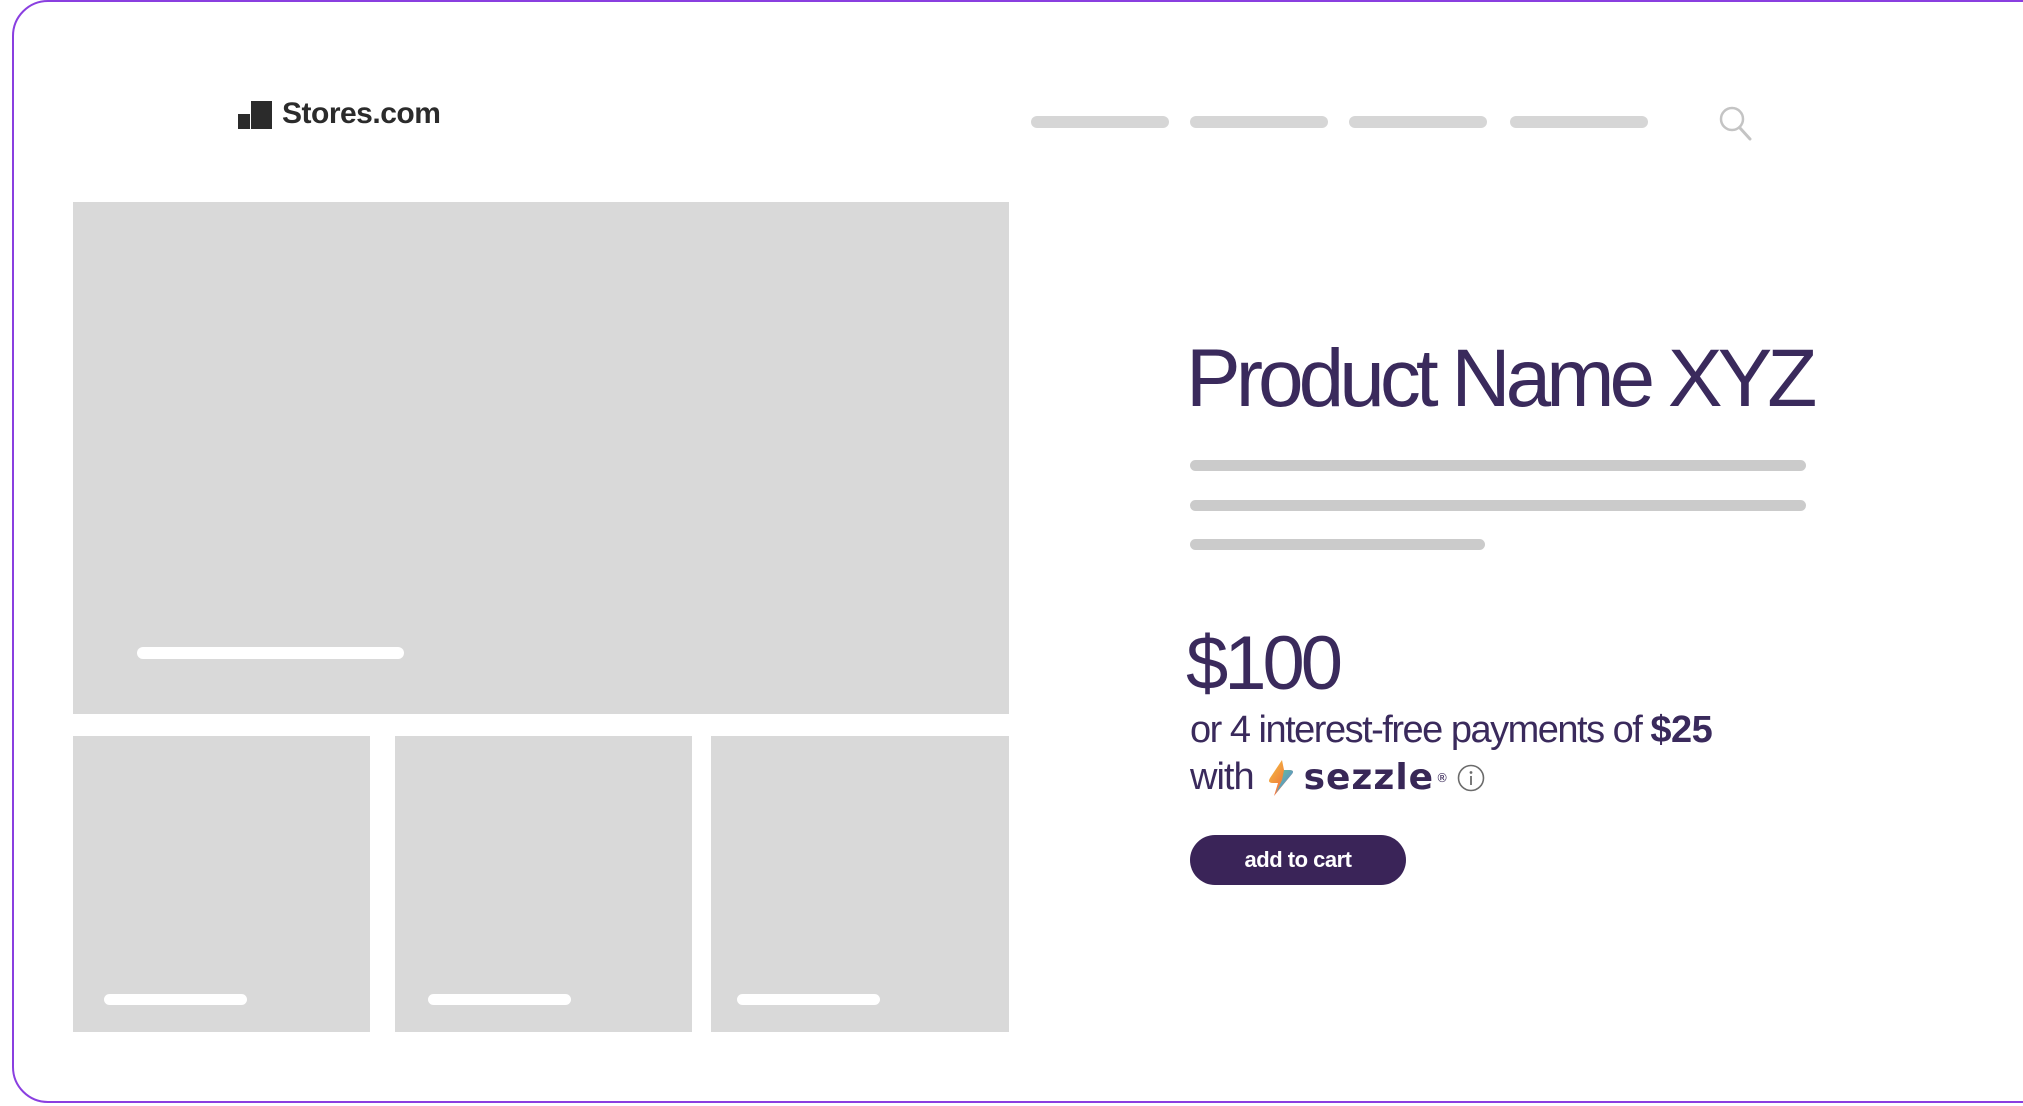 The height and width of the screenshot is (1106, 2023). I want to click on sezzle-wordmark: sezzle, so click(1369, 777).